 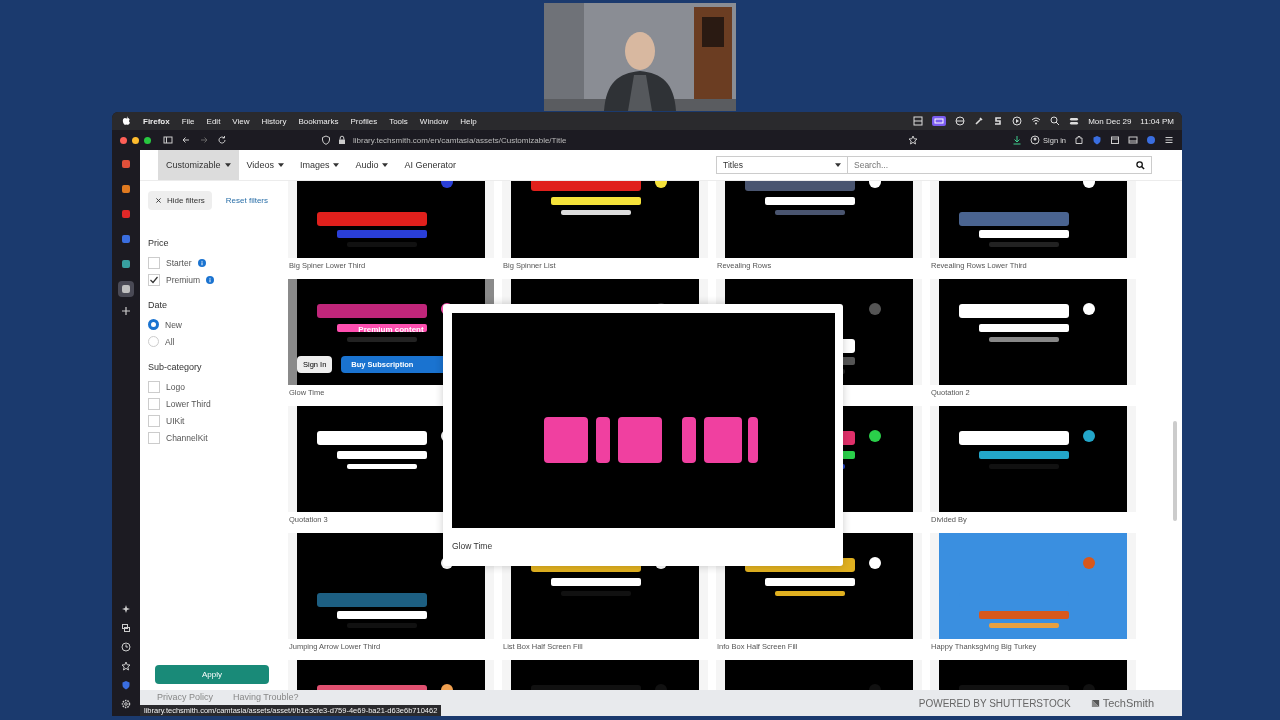 What do you see at coordinates (183, 279) in the screenshot?
I see `option-label: Premium` at bounding box center [183, 279].